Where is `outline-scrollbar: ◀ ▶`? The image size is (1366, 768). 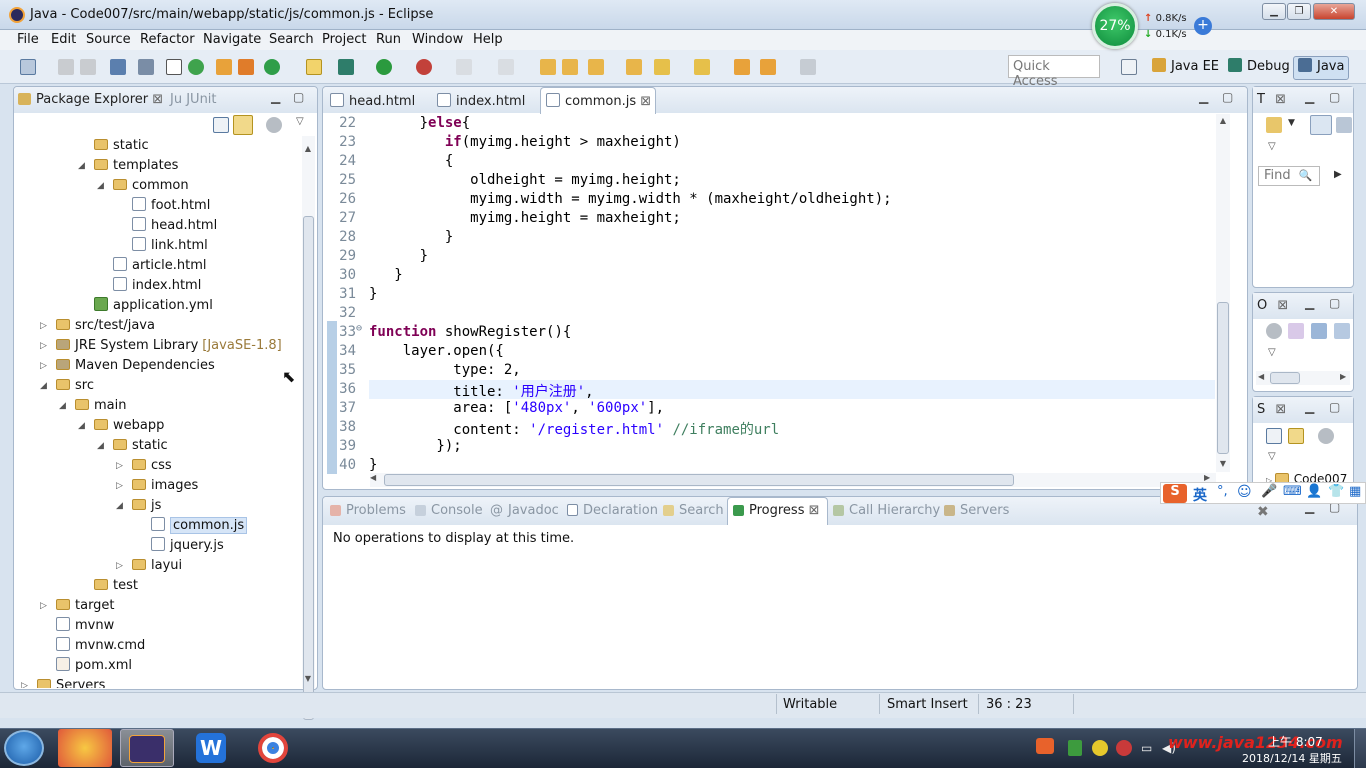 outline-scrollbar: ◀ ▶ is located at coordinates (1303, 378).